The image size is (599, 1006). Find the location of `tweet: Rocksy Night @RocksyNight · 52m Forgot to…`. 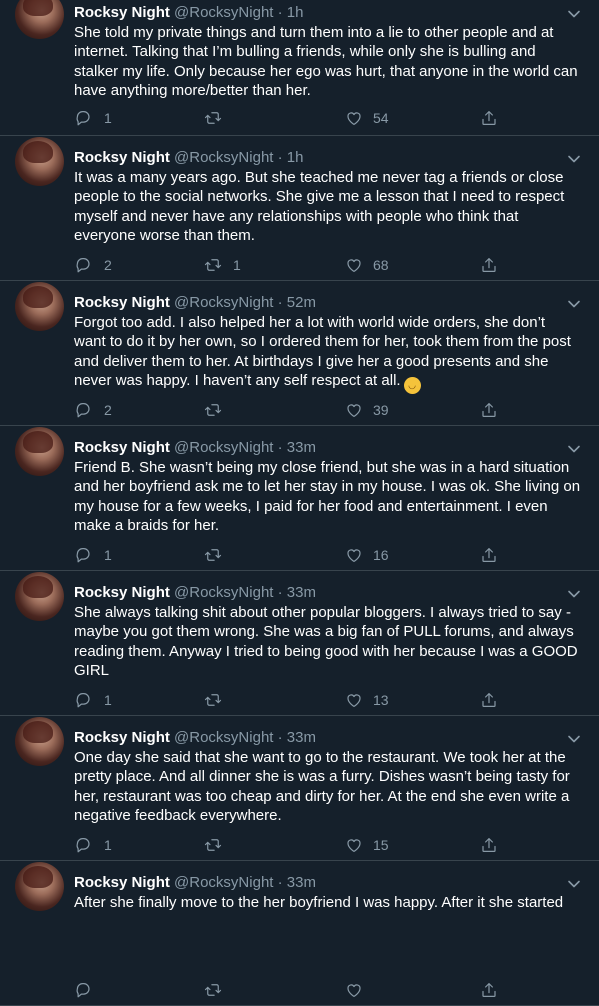

tweet: Rocksy Night @RocksyNight · 52m Forgot to… is located at coordinates (299, 353).